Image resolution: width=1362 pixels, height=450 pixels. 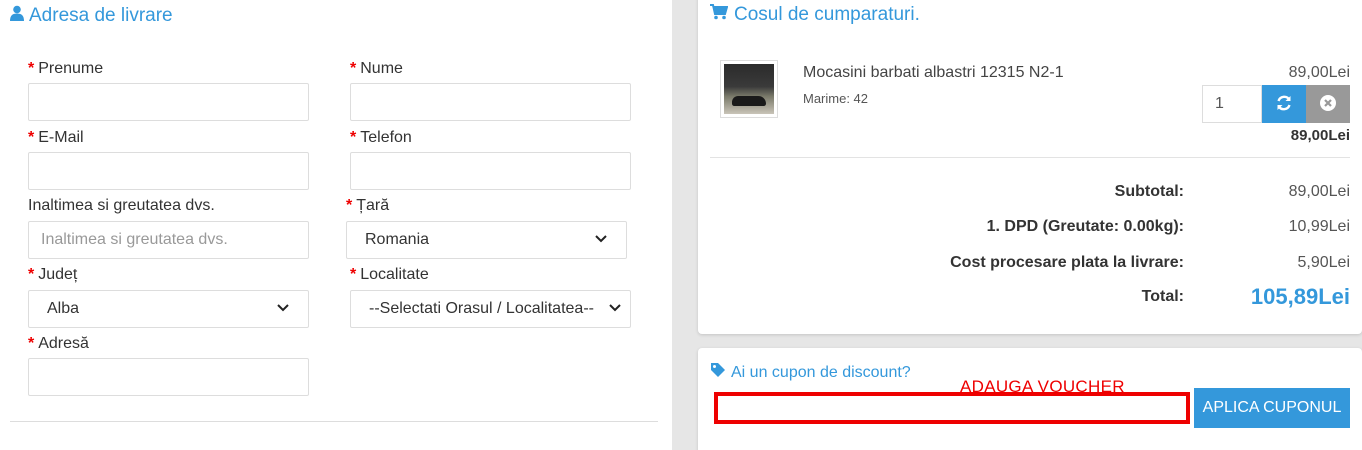 I want to click on quantity-input, so click(x=1232, y=104).